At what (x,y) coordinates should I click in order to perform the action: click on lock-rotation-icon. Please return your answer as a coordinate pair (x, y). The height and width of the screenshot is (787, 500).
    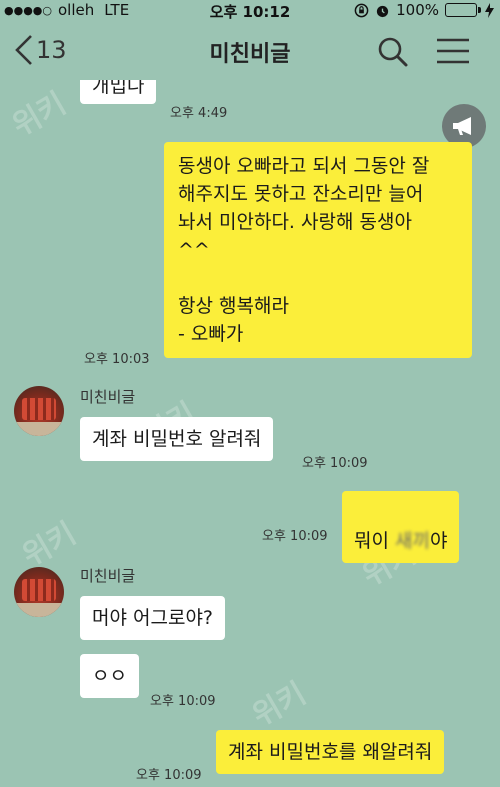
    Looking at the image, I should click on (361, 10).